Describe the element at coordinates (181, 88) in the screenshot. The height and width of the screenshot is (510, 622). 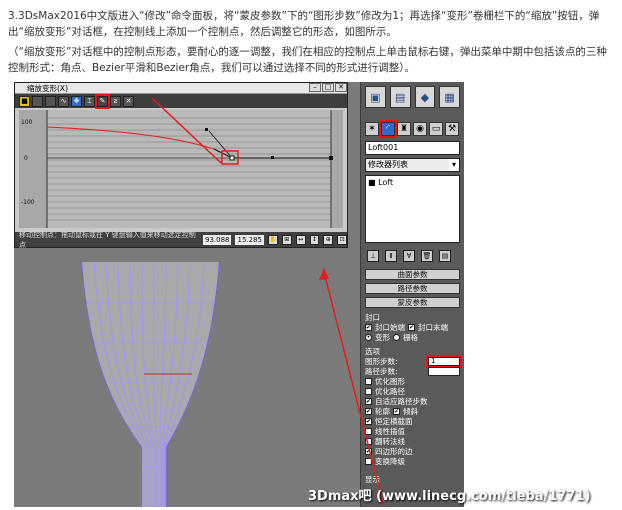
I see `dialog-titlebar: 缩放变形(X) – □ ✕` at that location.